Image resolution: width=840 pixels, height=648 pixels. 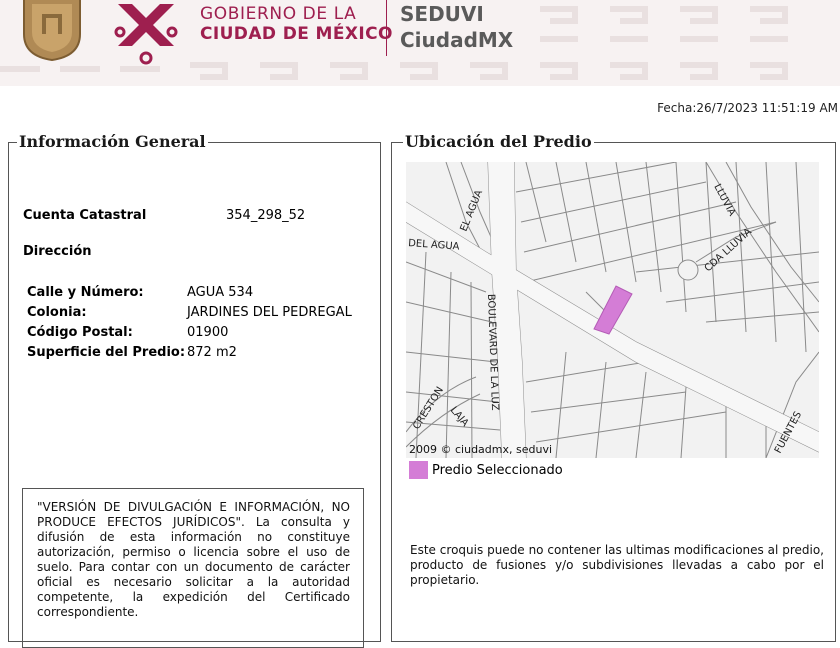 I want to click on location-title: Ubicación del Predio, so click(x=498, y=141).